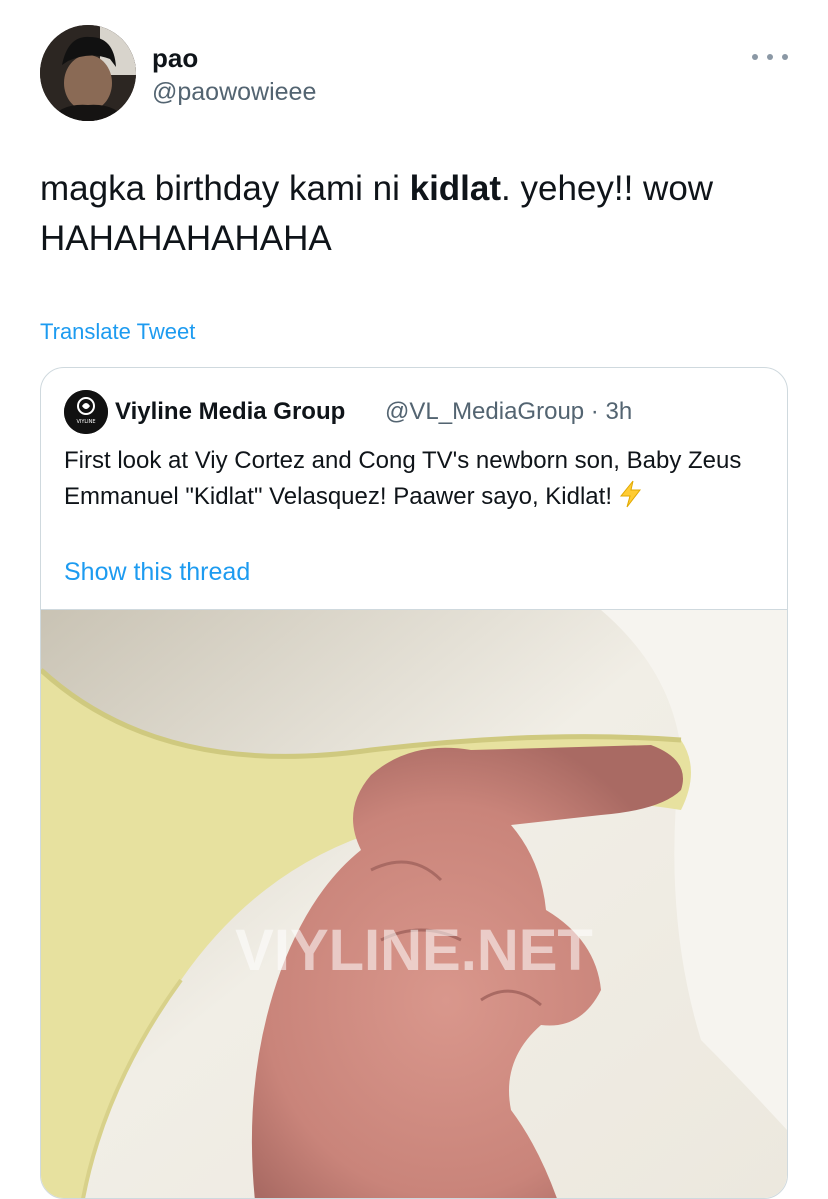 The width and height of the screenshot is (828, 1199). I want to click on lightning-bolt-icon, so click(630, 494).